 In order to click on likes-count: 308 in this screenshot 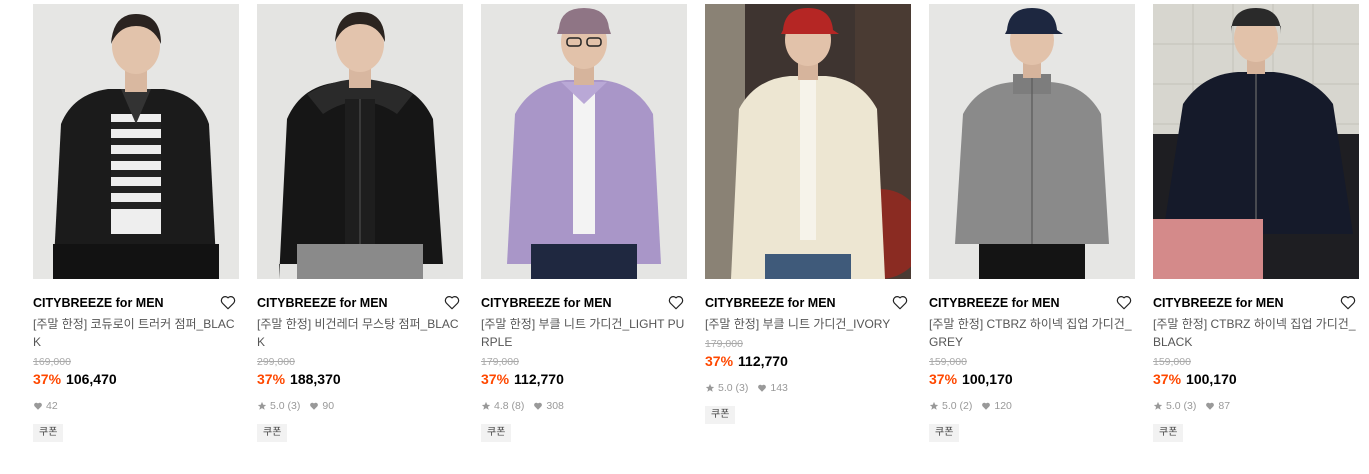, I will do `click(555, 406)`.